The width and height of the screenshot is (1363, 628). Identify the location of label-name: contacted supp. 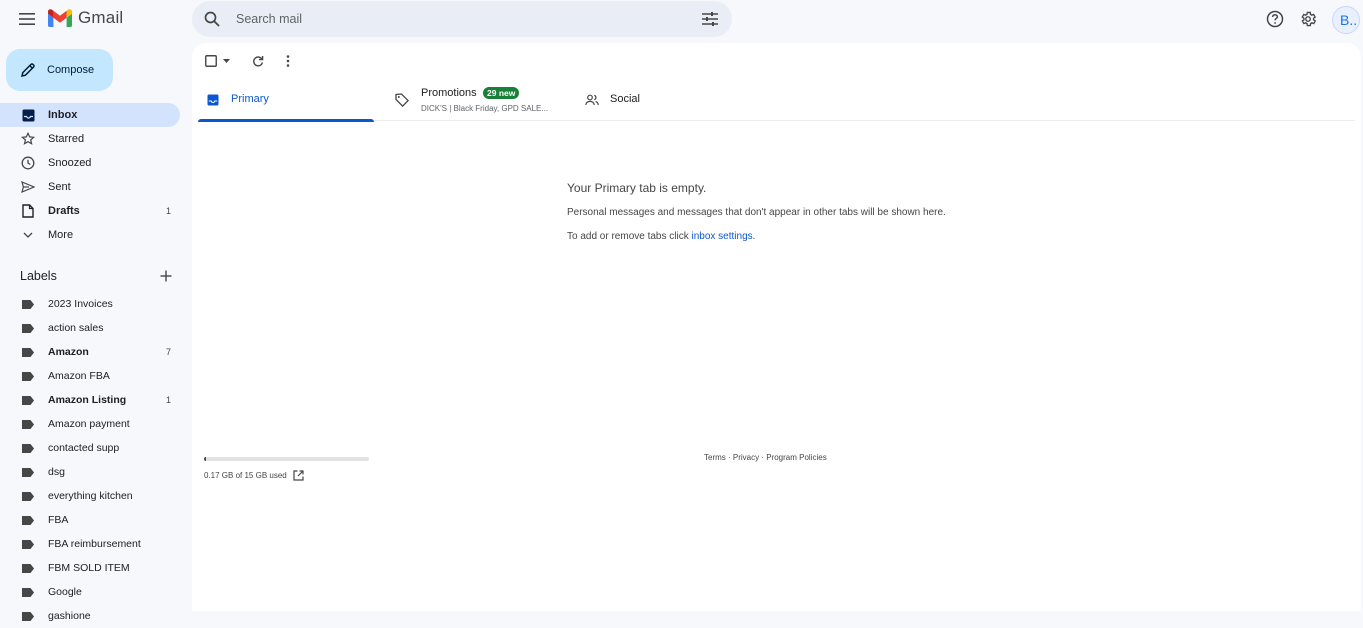
(84, 448).